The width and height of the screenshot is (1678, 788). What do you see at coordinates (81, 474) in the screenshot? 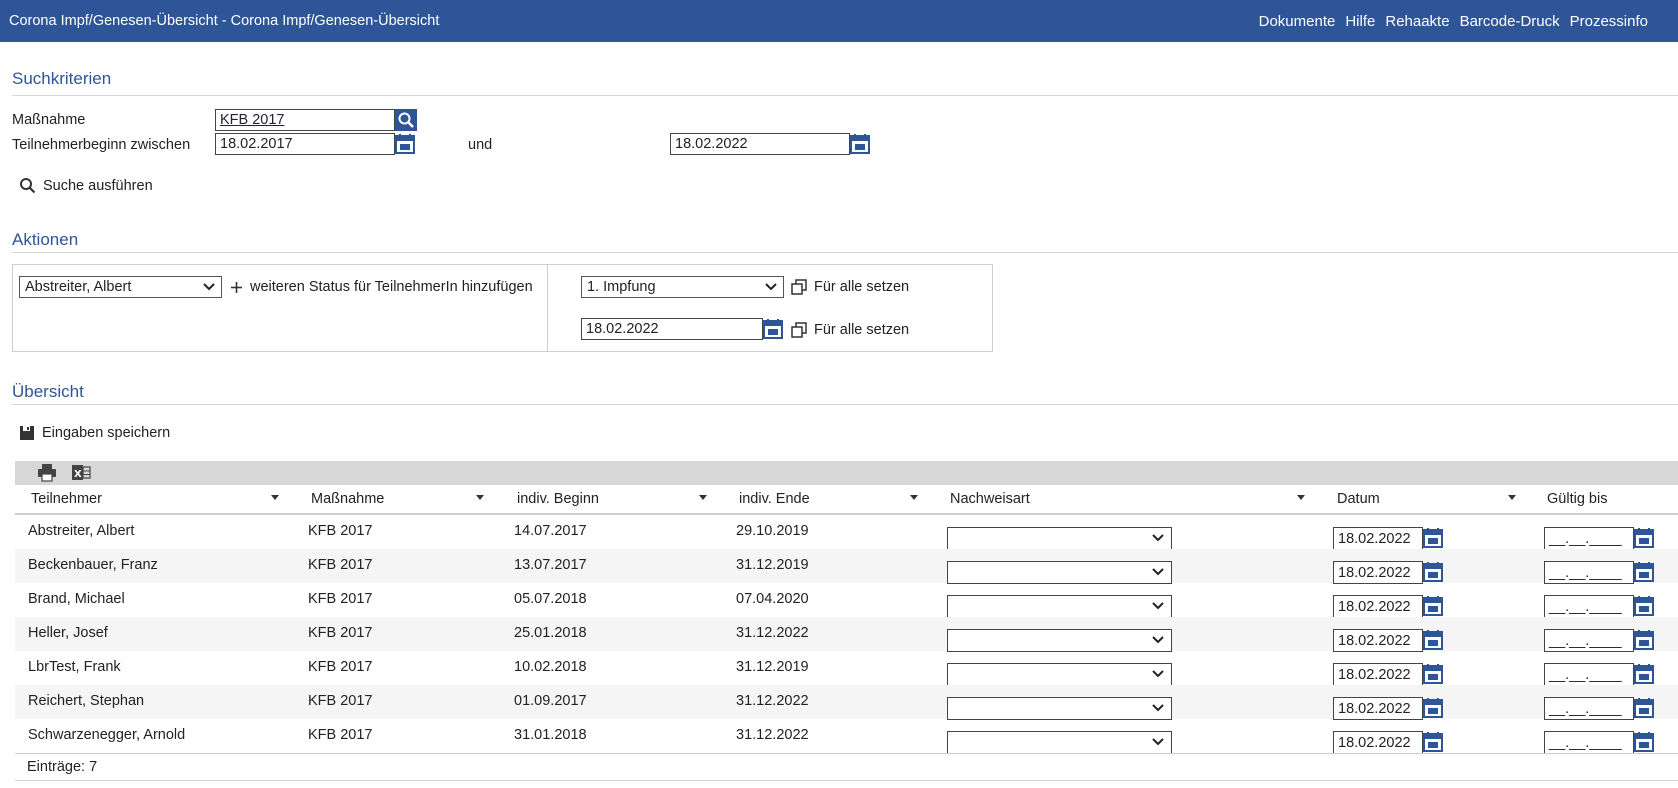
I see `excel-export-button: X` at bounding box center [81, 474].